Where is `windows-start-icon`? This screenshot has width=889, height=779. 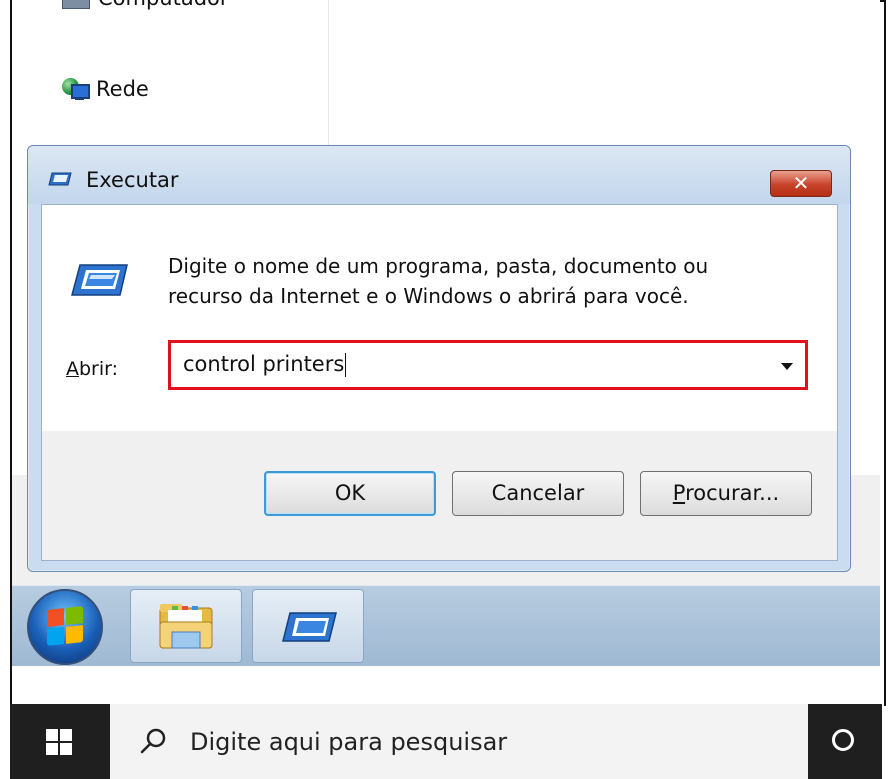
windows-start-icon is located at coordinates (59, 742).